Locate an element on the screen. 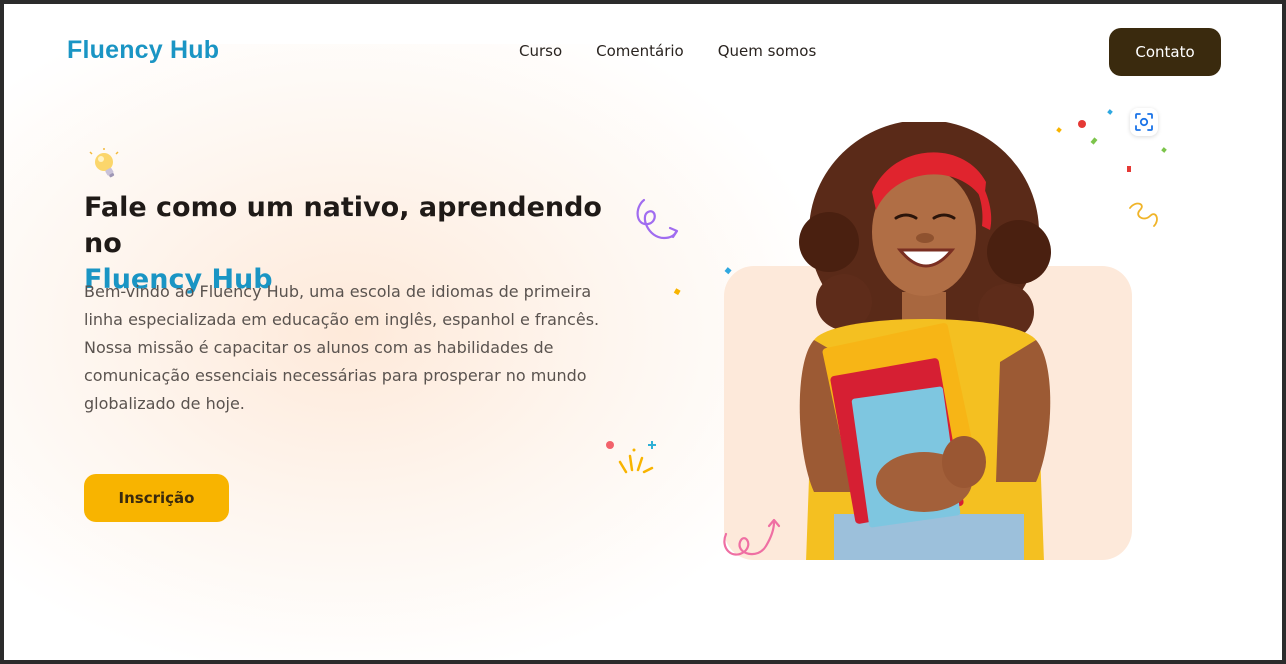  lightbulb-icon is located at coordinates (104, 163).